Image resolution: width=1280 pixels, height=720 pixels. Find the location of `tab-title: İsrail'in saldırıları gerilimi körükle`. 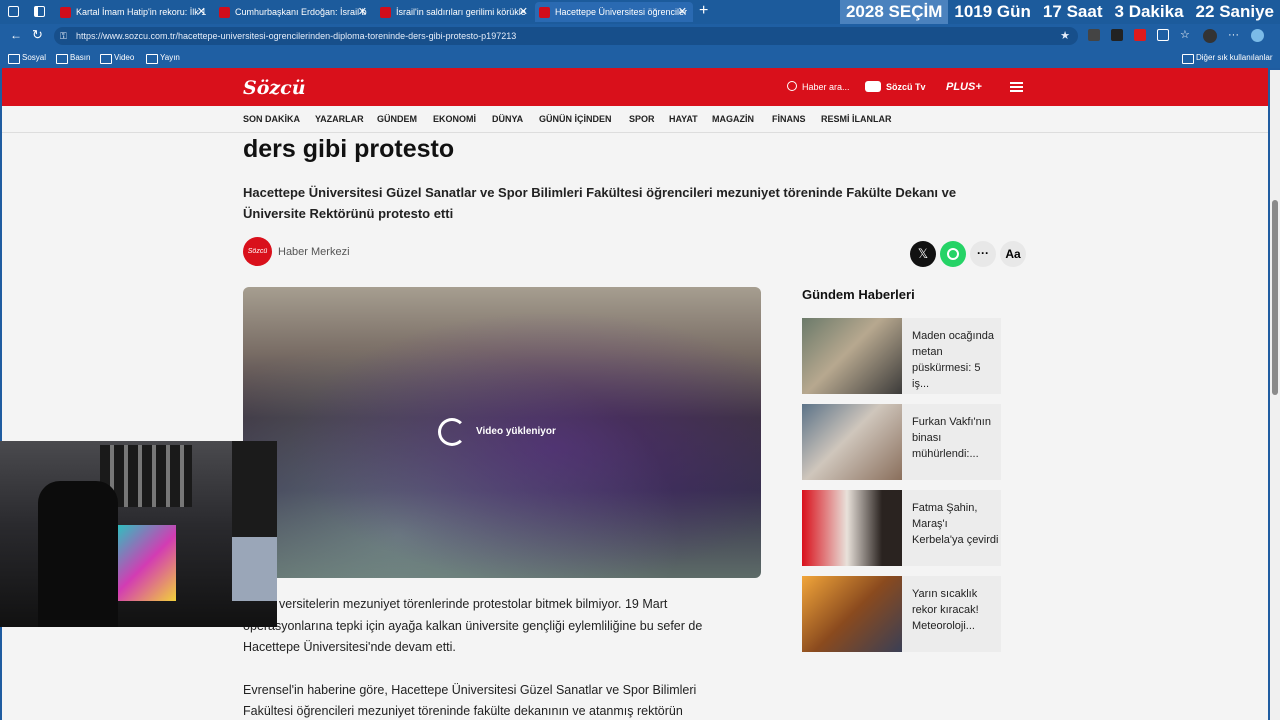

tab-title: İsrail'in saldırıları gerilimi körükle is located at coordinates (461, 12).